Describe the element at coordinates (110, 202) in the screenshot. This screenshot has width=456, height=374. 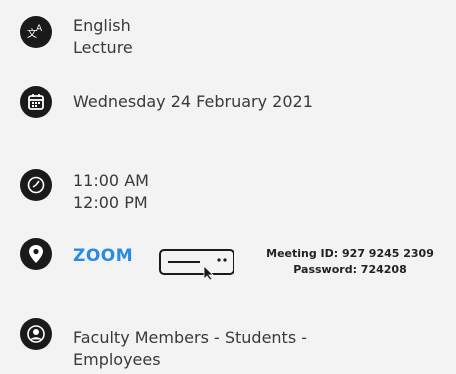
I see `end-time: 12:00 PM` at that location.